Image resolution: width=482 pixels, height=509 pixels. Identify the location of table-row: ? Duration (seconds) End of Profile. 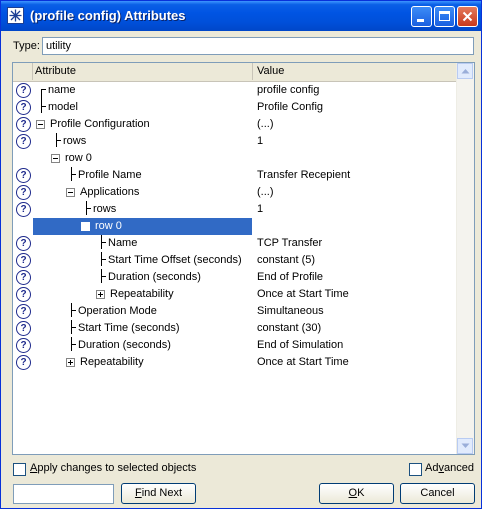
(235, 277).